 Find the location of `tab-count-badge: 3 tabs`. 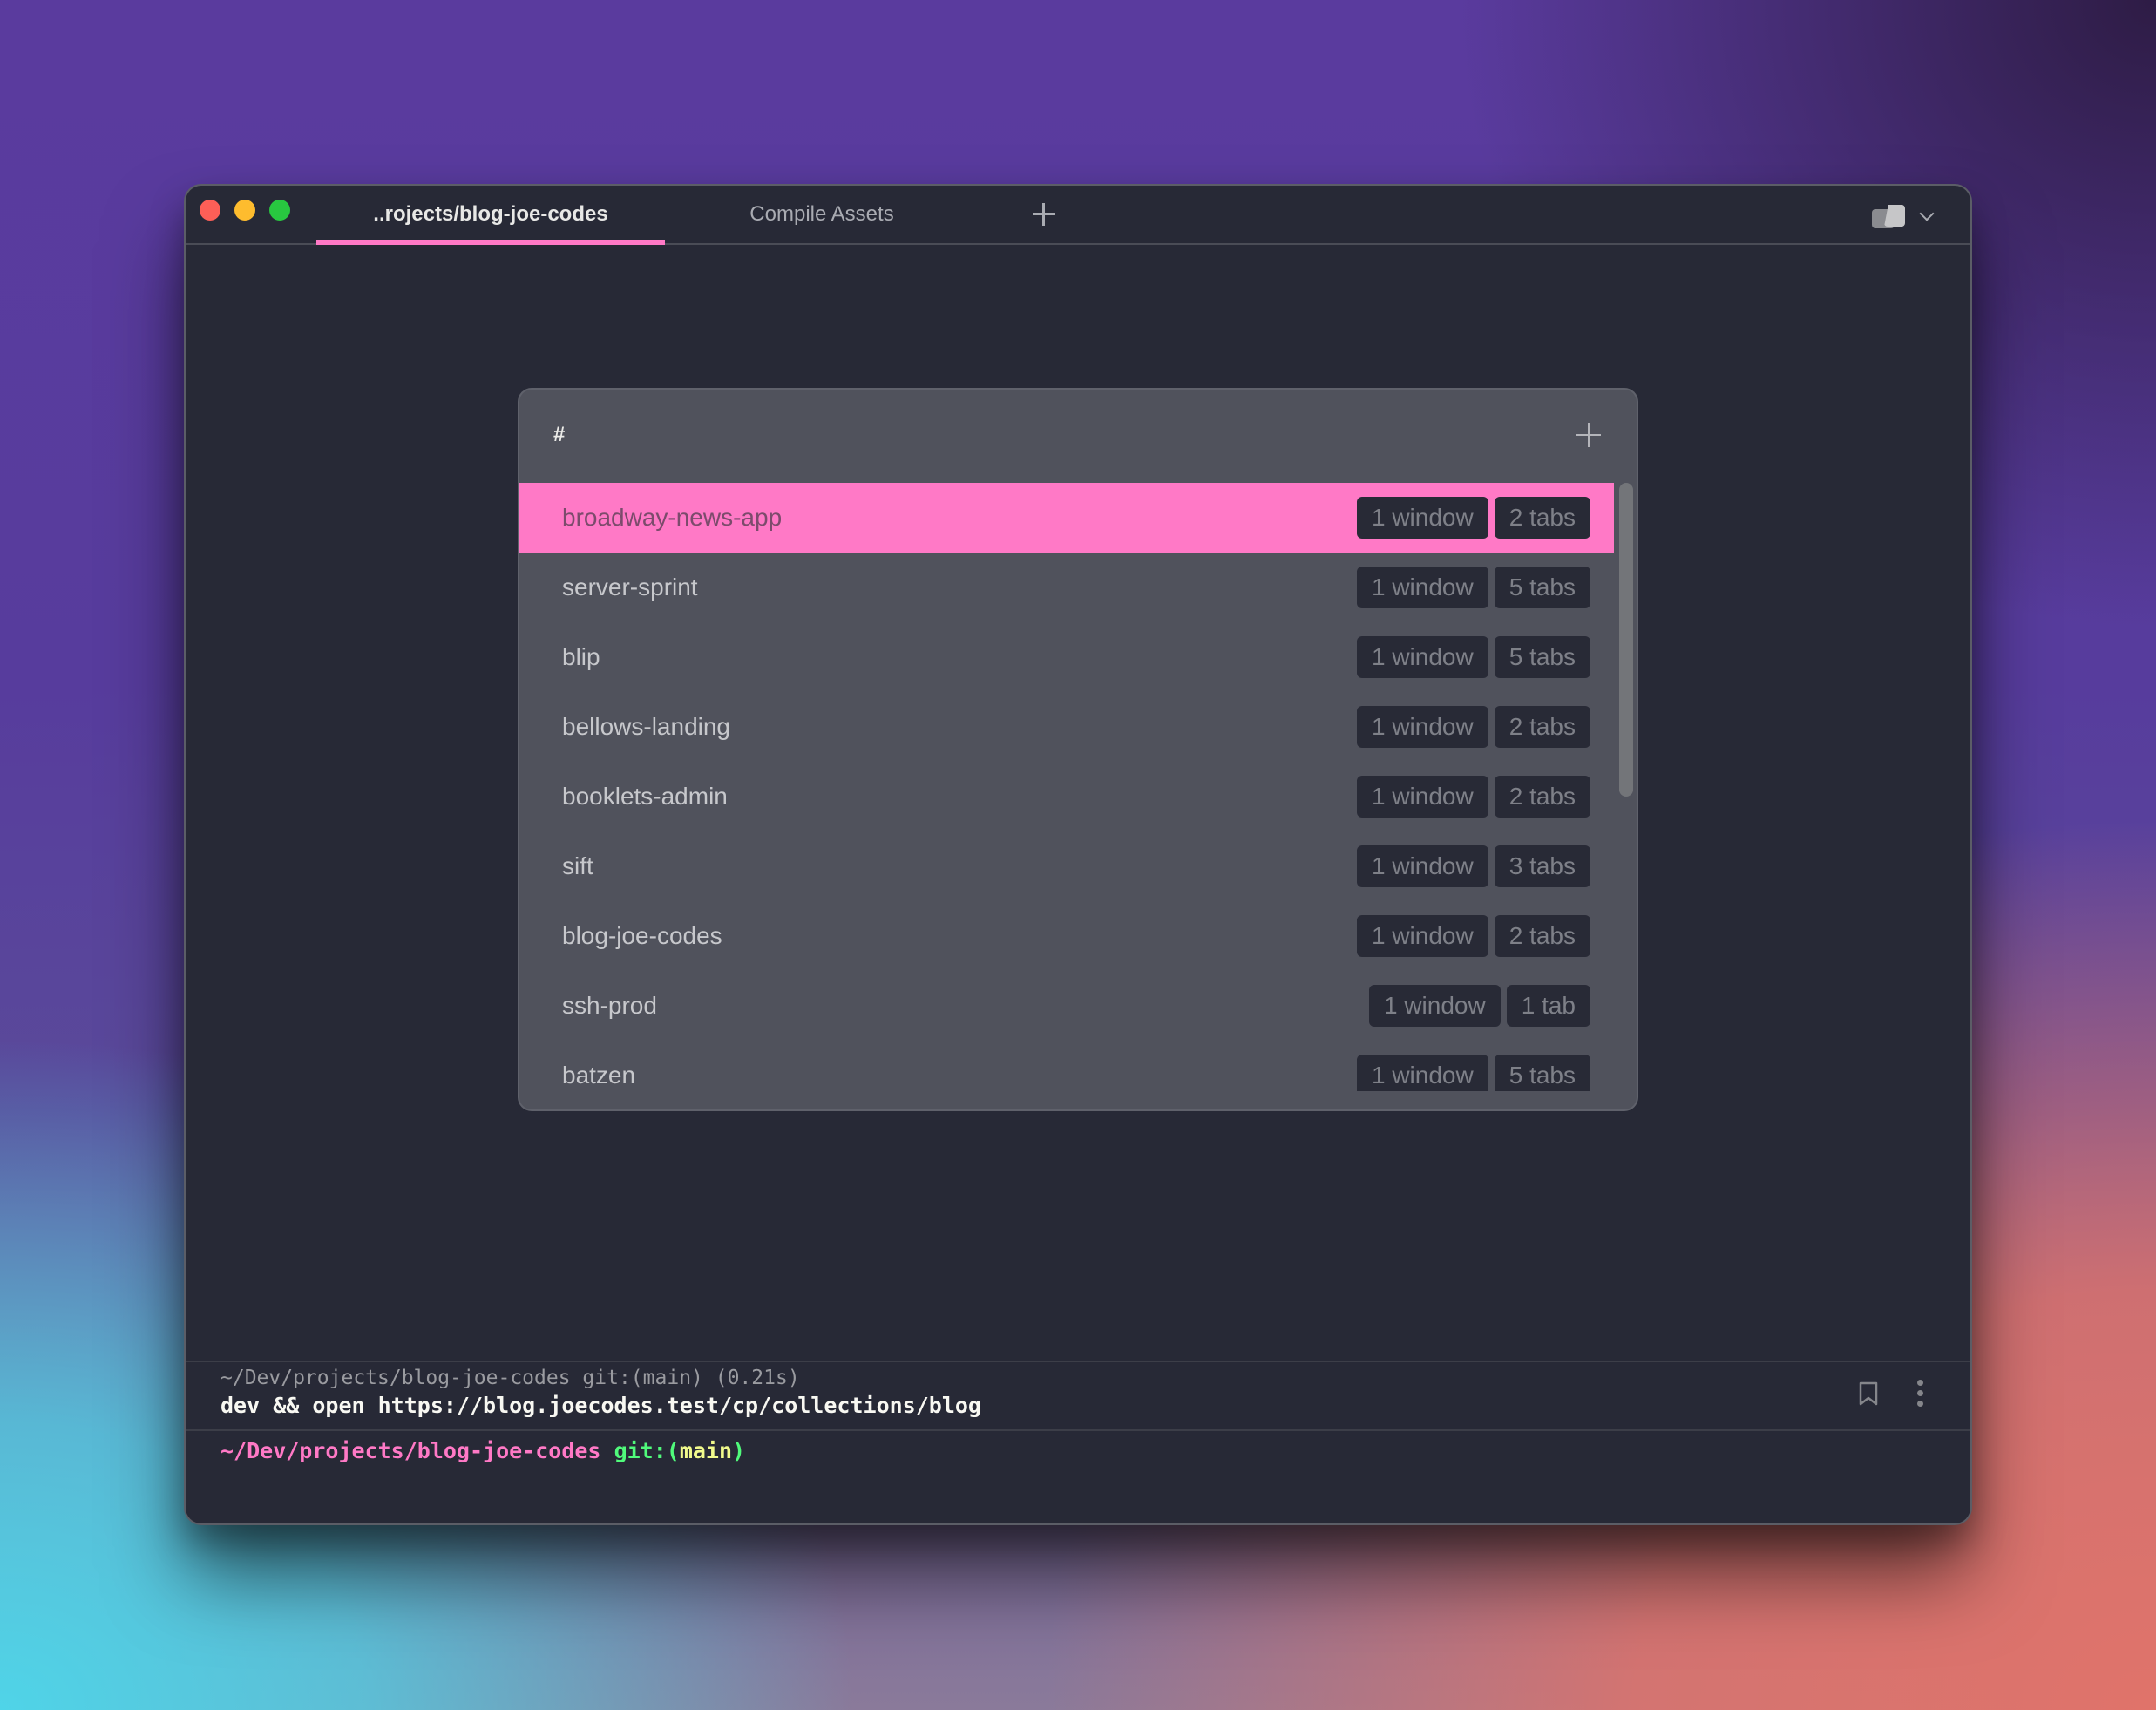

tab-count-badge: 3 tabs is located at coordinates (1542, 866).